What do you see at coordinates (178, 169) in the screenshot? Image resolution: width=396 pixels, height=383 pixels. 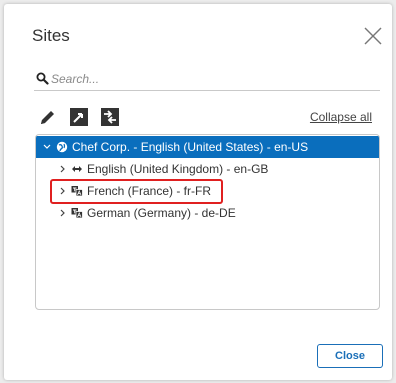 I see `tree-item-label: English (United Kingdom) - en-GB` at bounding box center [178, 169].